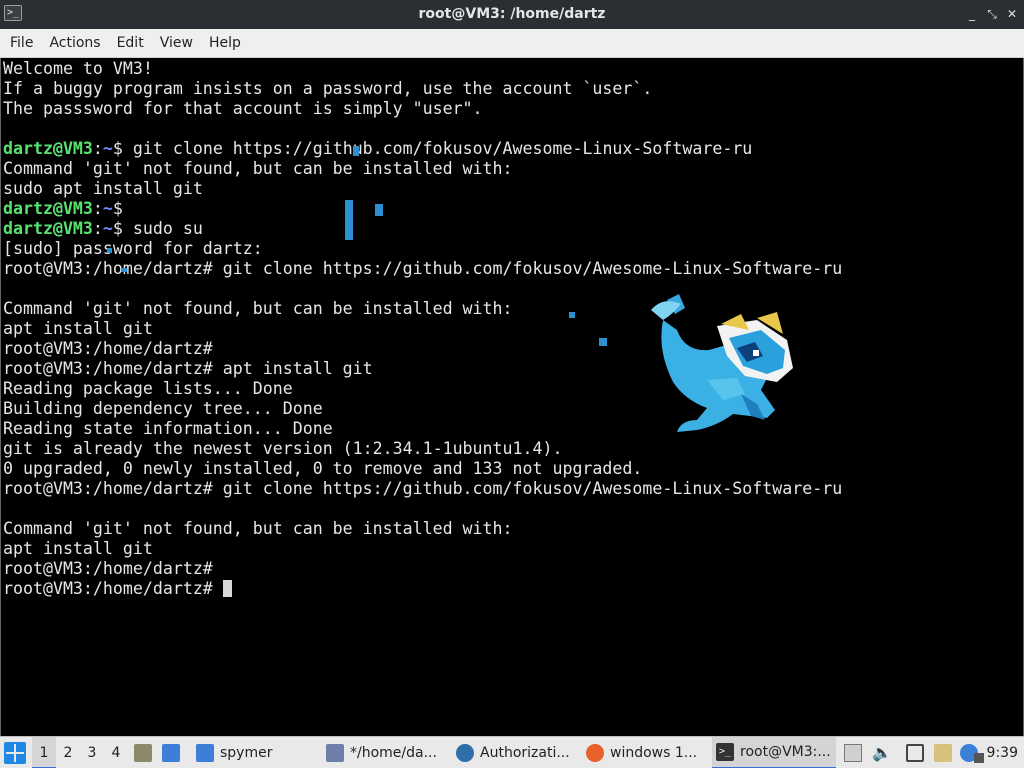 The image size is (1024, 768). Describe the element at coordinates (1012, 14) in the screenshot. I see `close-button: ✕` at that location.